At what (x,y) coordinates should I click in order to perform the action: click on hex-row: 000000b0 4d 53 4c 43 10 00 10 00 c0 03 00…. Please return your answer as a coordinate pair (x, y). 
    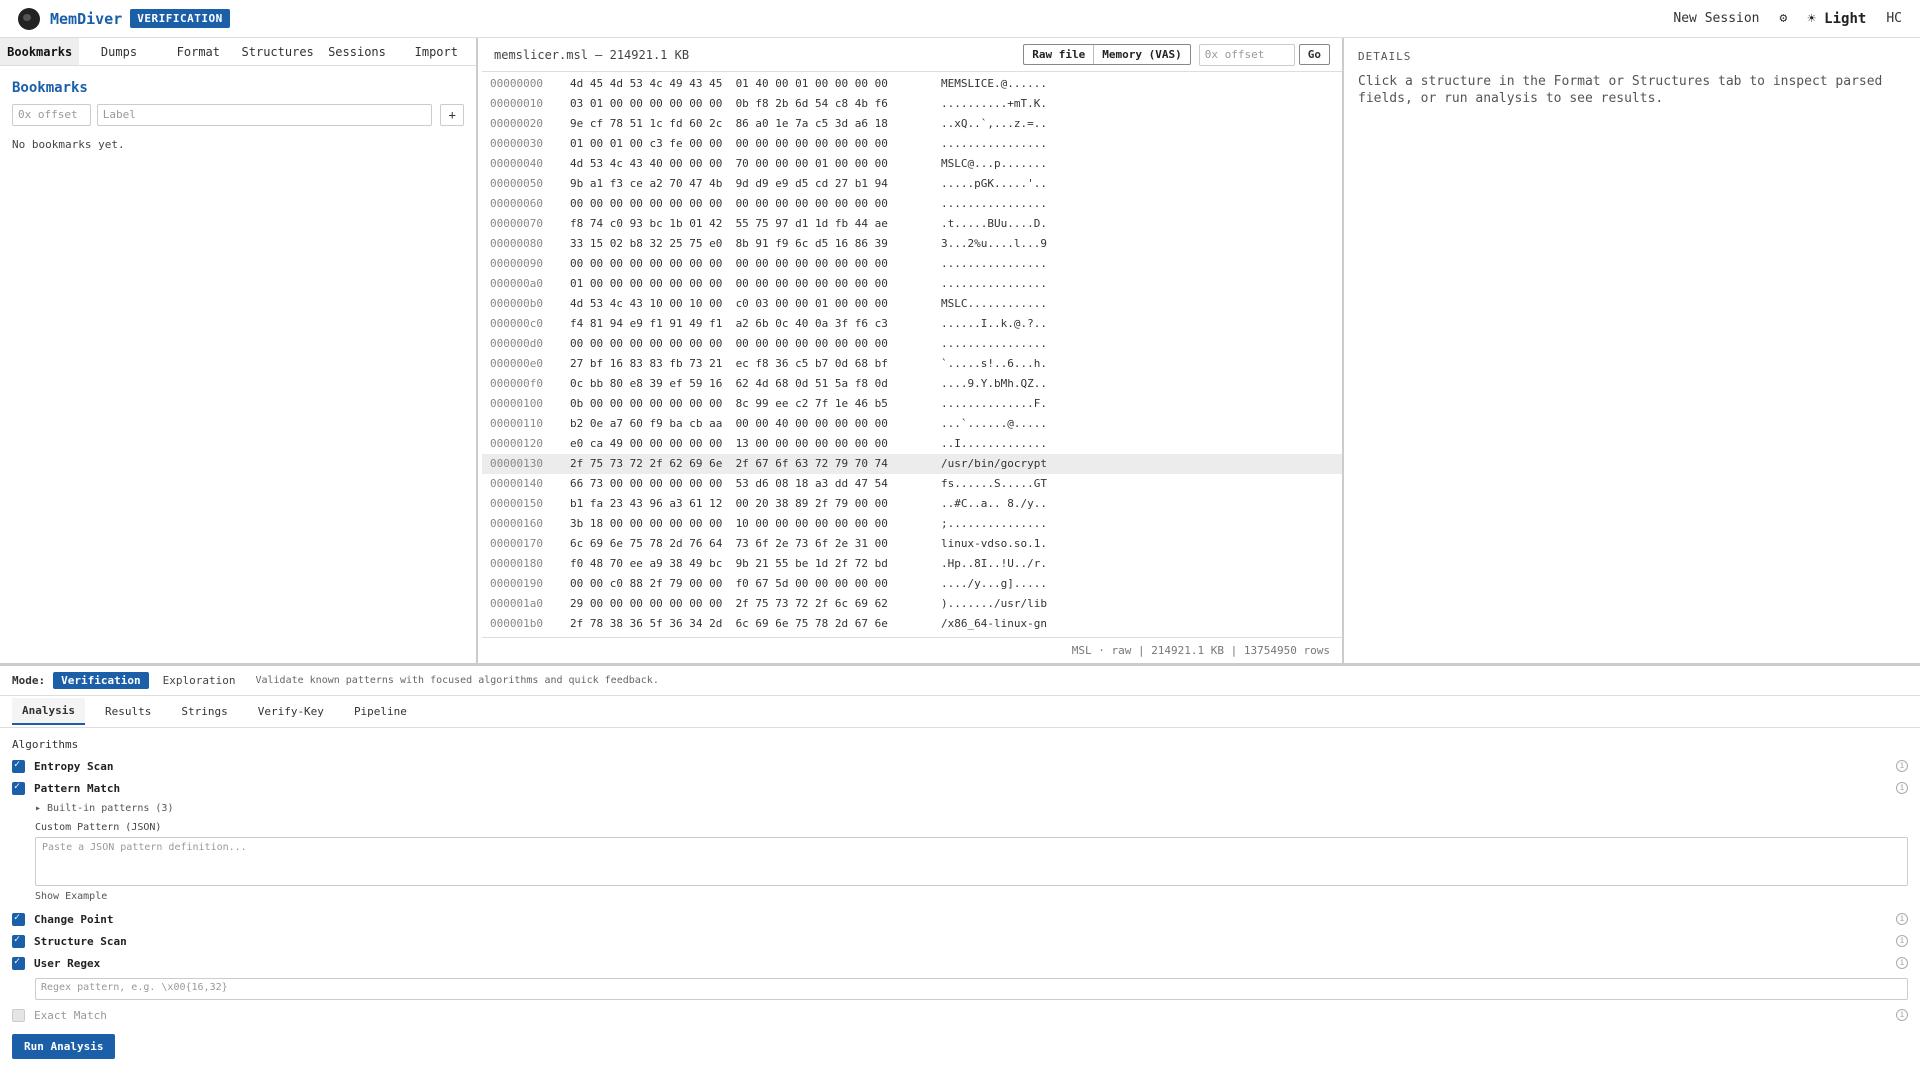
    Looking at the image, I should click on (912, 304).